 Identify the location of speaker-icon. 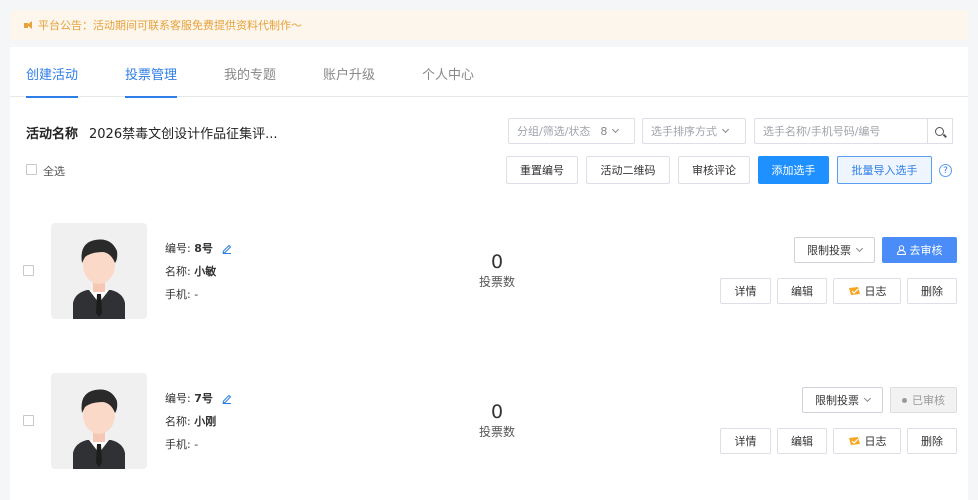
(29, 25).